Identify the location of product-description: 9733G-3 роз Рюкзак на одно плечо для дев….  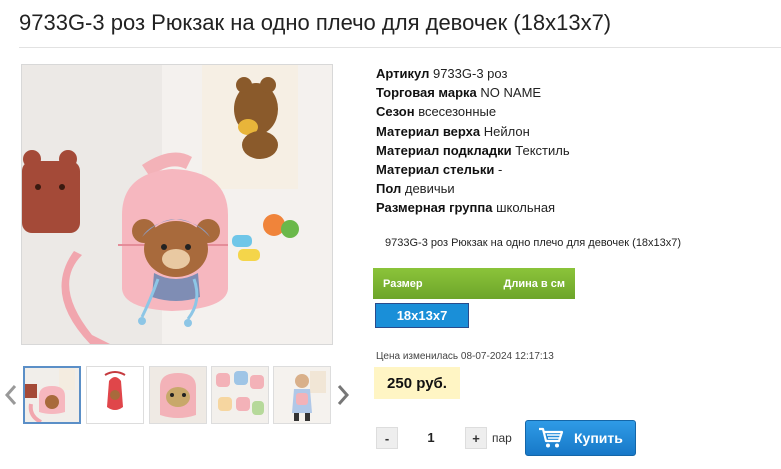
(533, 243).